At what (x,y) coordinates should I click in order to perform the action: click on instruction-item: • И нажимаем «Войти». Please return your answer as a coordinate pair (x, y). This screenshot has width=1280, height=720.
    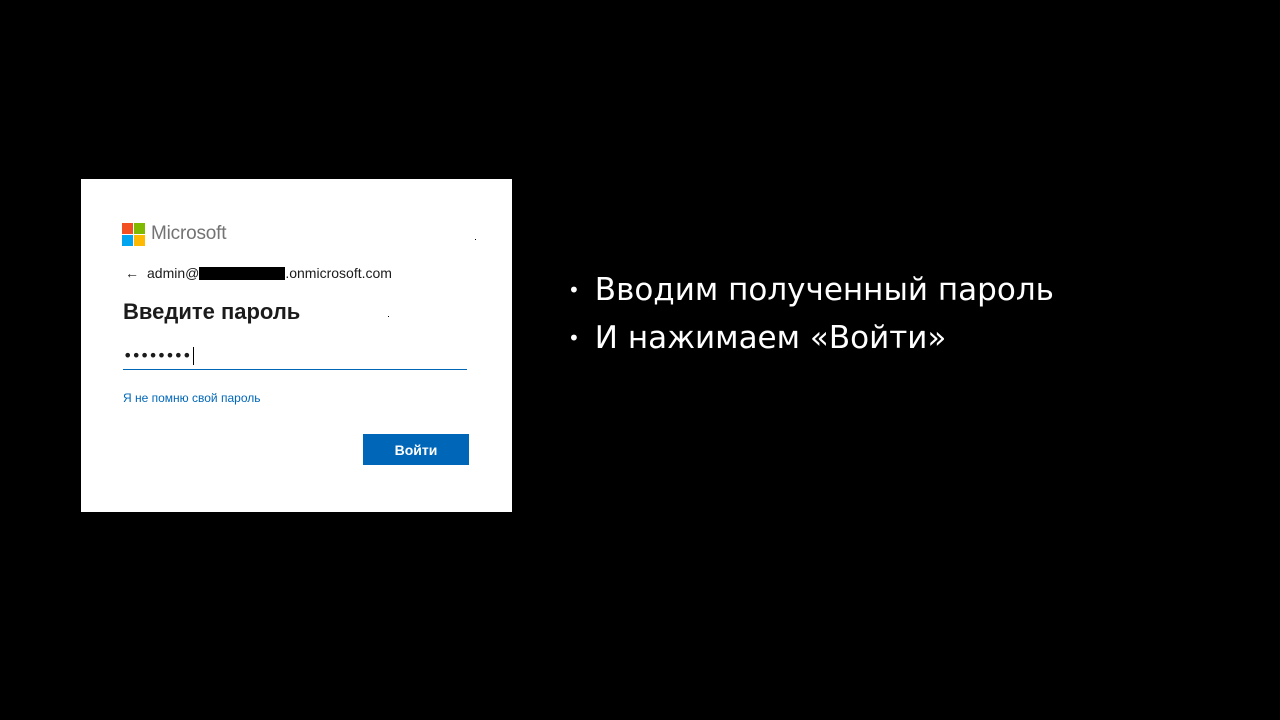
    Looking at the image, I should click on (811, 338).